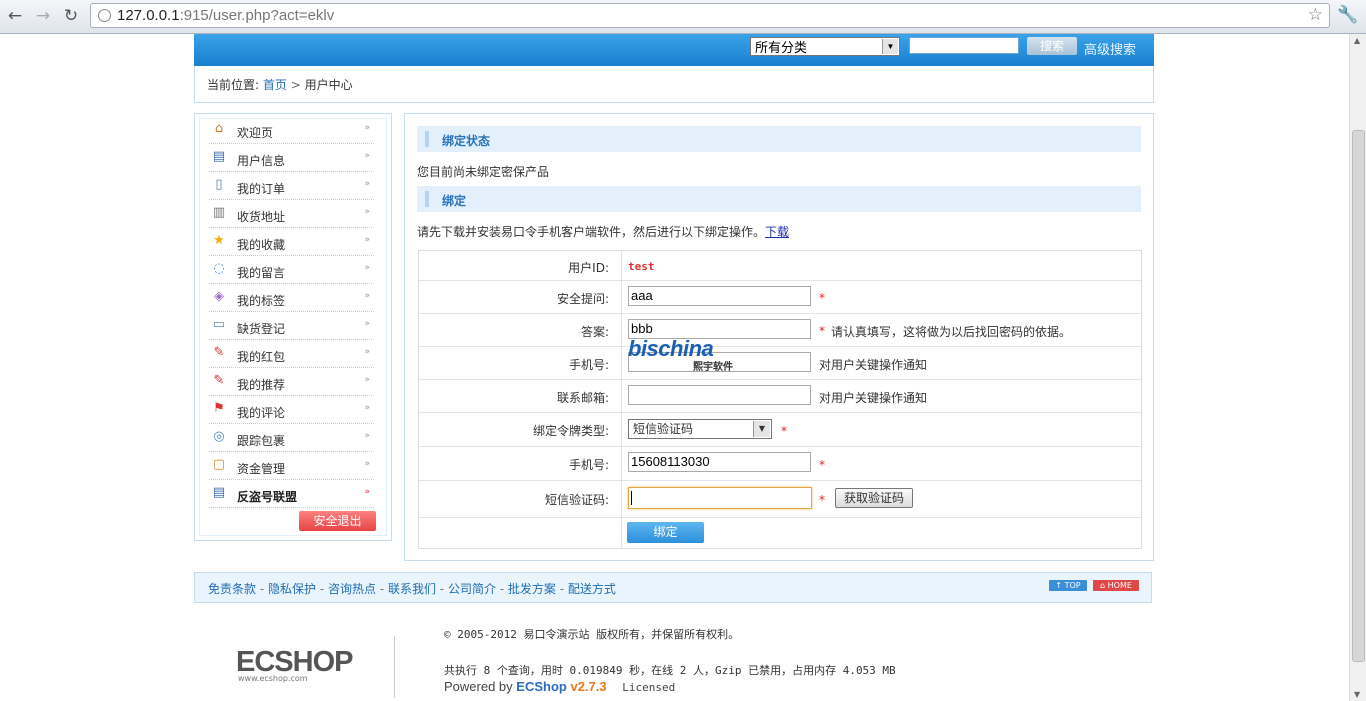  I want to click on wrench-menu-icon: 🔧, so click(1347, 15).